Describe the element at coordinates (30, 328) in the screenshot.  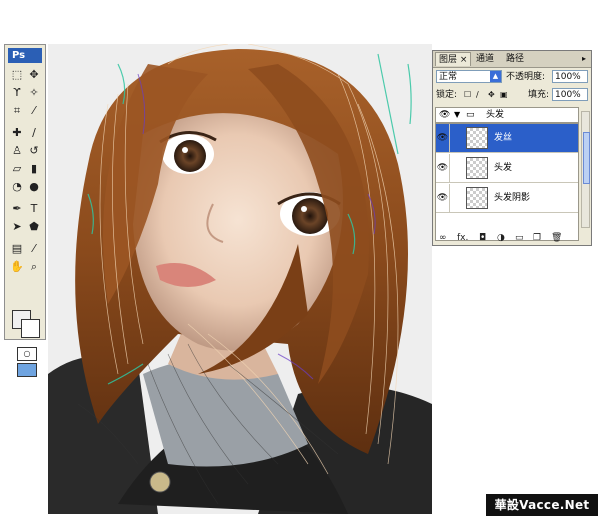
I see `background-color-swatch` at that location.